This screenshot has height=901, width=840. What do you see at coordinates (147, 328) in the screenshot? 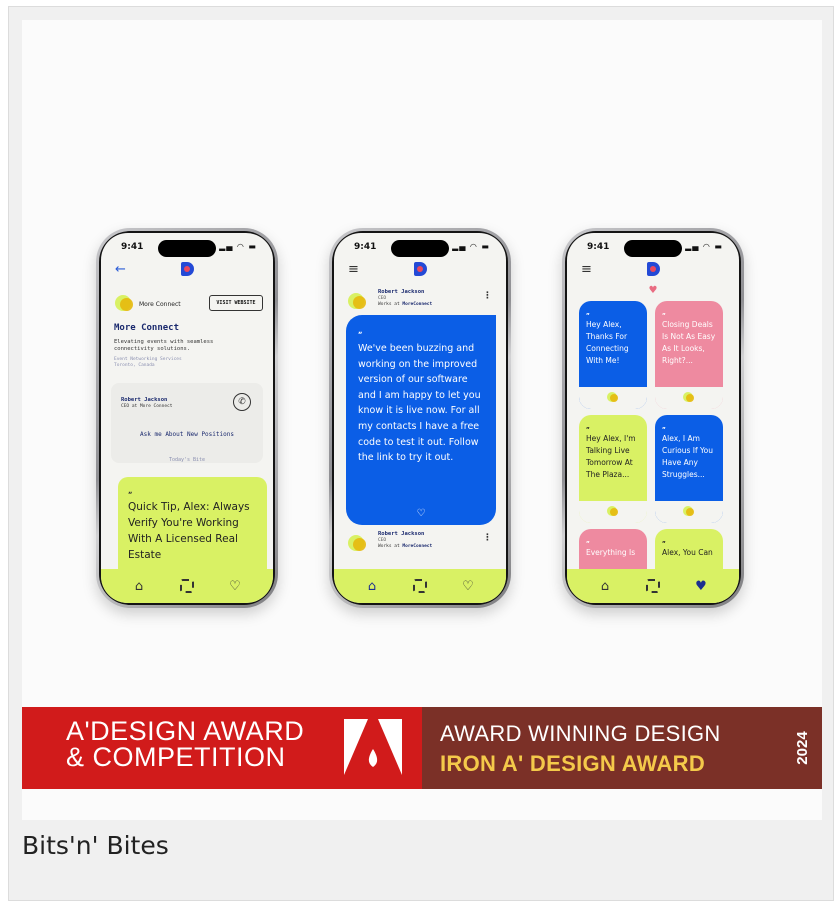
I see `company-title: More Connect` at bounding box center [147, 328].